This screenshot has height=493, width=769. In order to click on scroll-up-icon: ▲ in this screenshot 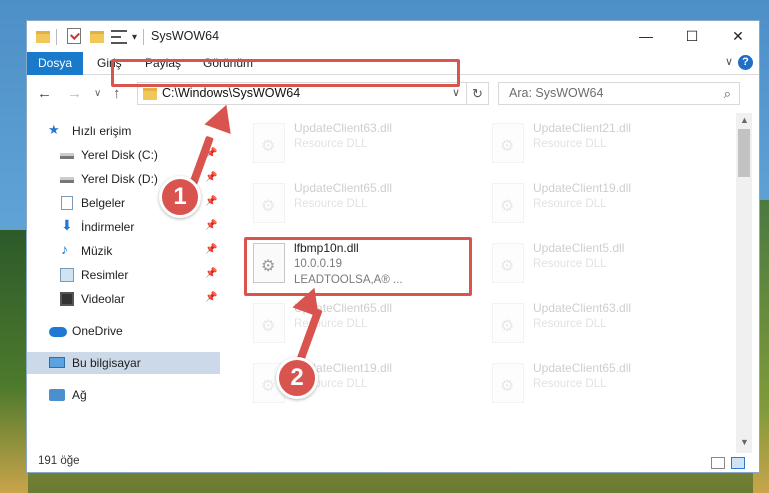, I will do `click(744, 120)`.